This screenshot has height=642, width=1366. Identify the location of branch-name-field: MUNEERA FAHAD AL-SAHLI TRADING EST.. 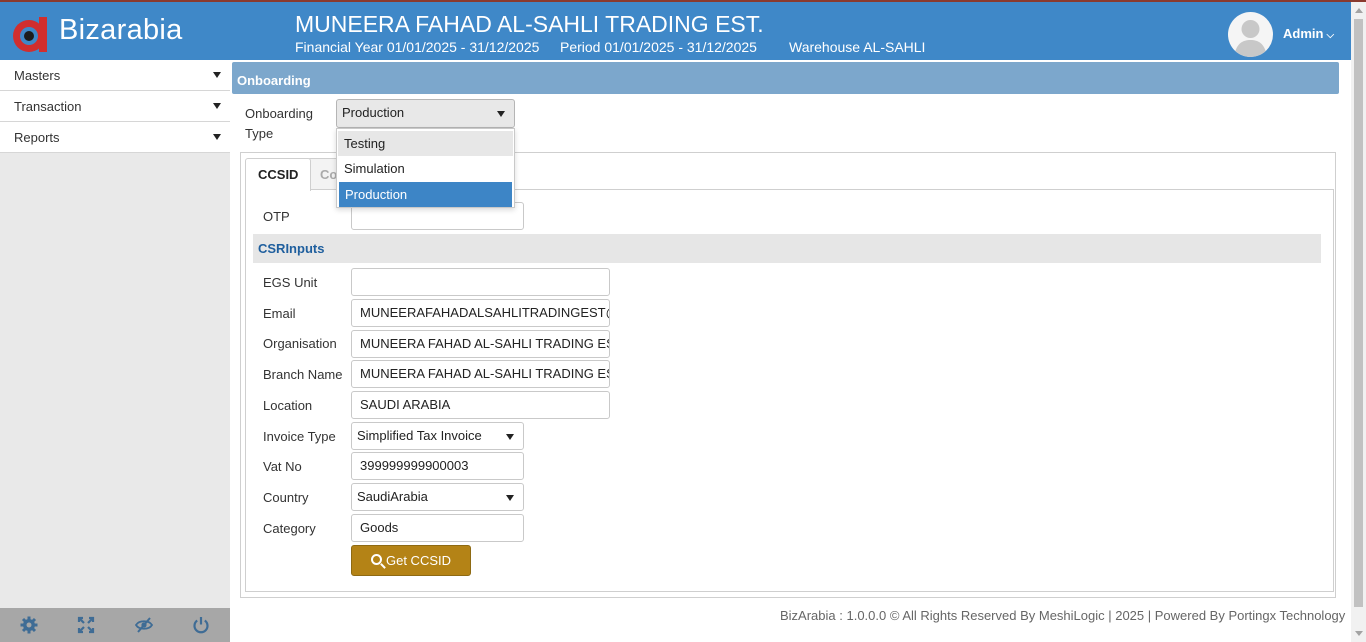
(480, 374).